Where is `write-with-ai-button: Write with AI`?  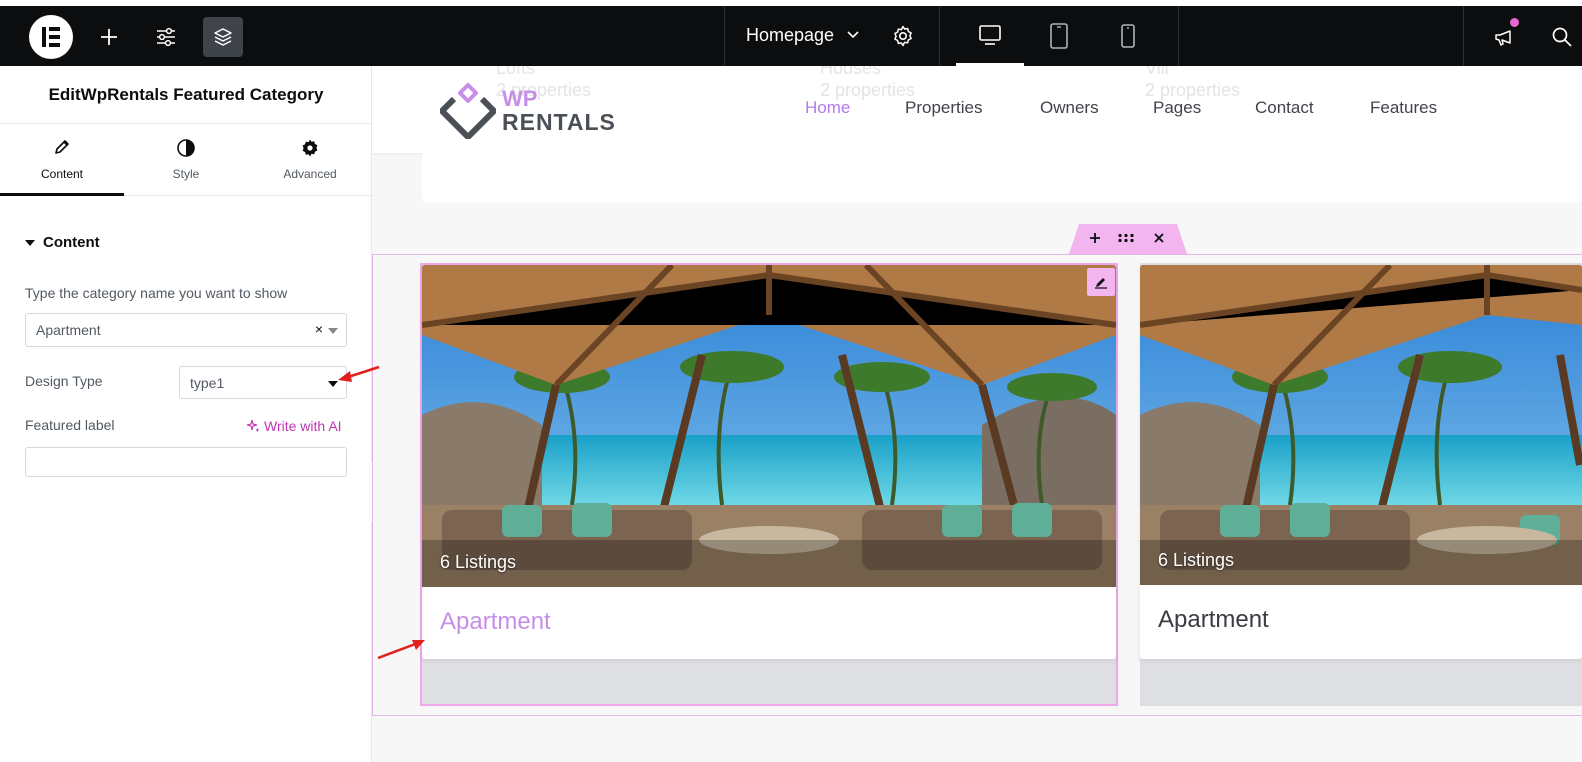 write-with-ai-button: Write with AI is located at coordinates (294, 426).